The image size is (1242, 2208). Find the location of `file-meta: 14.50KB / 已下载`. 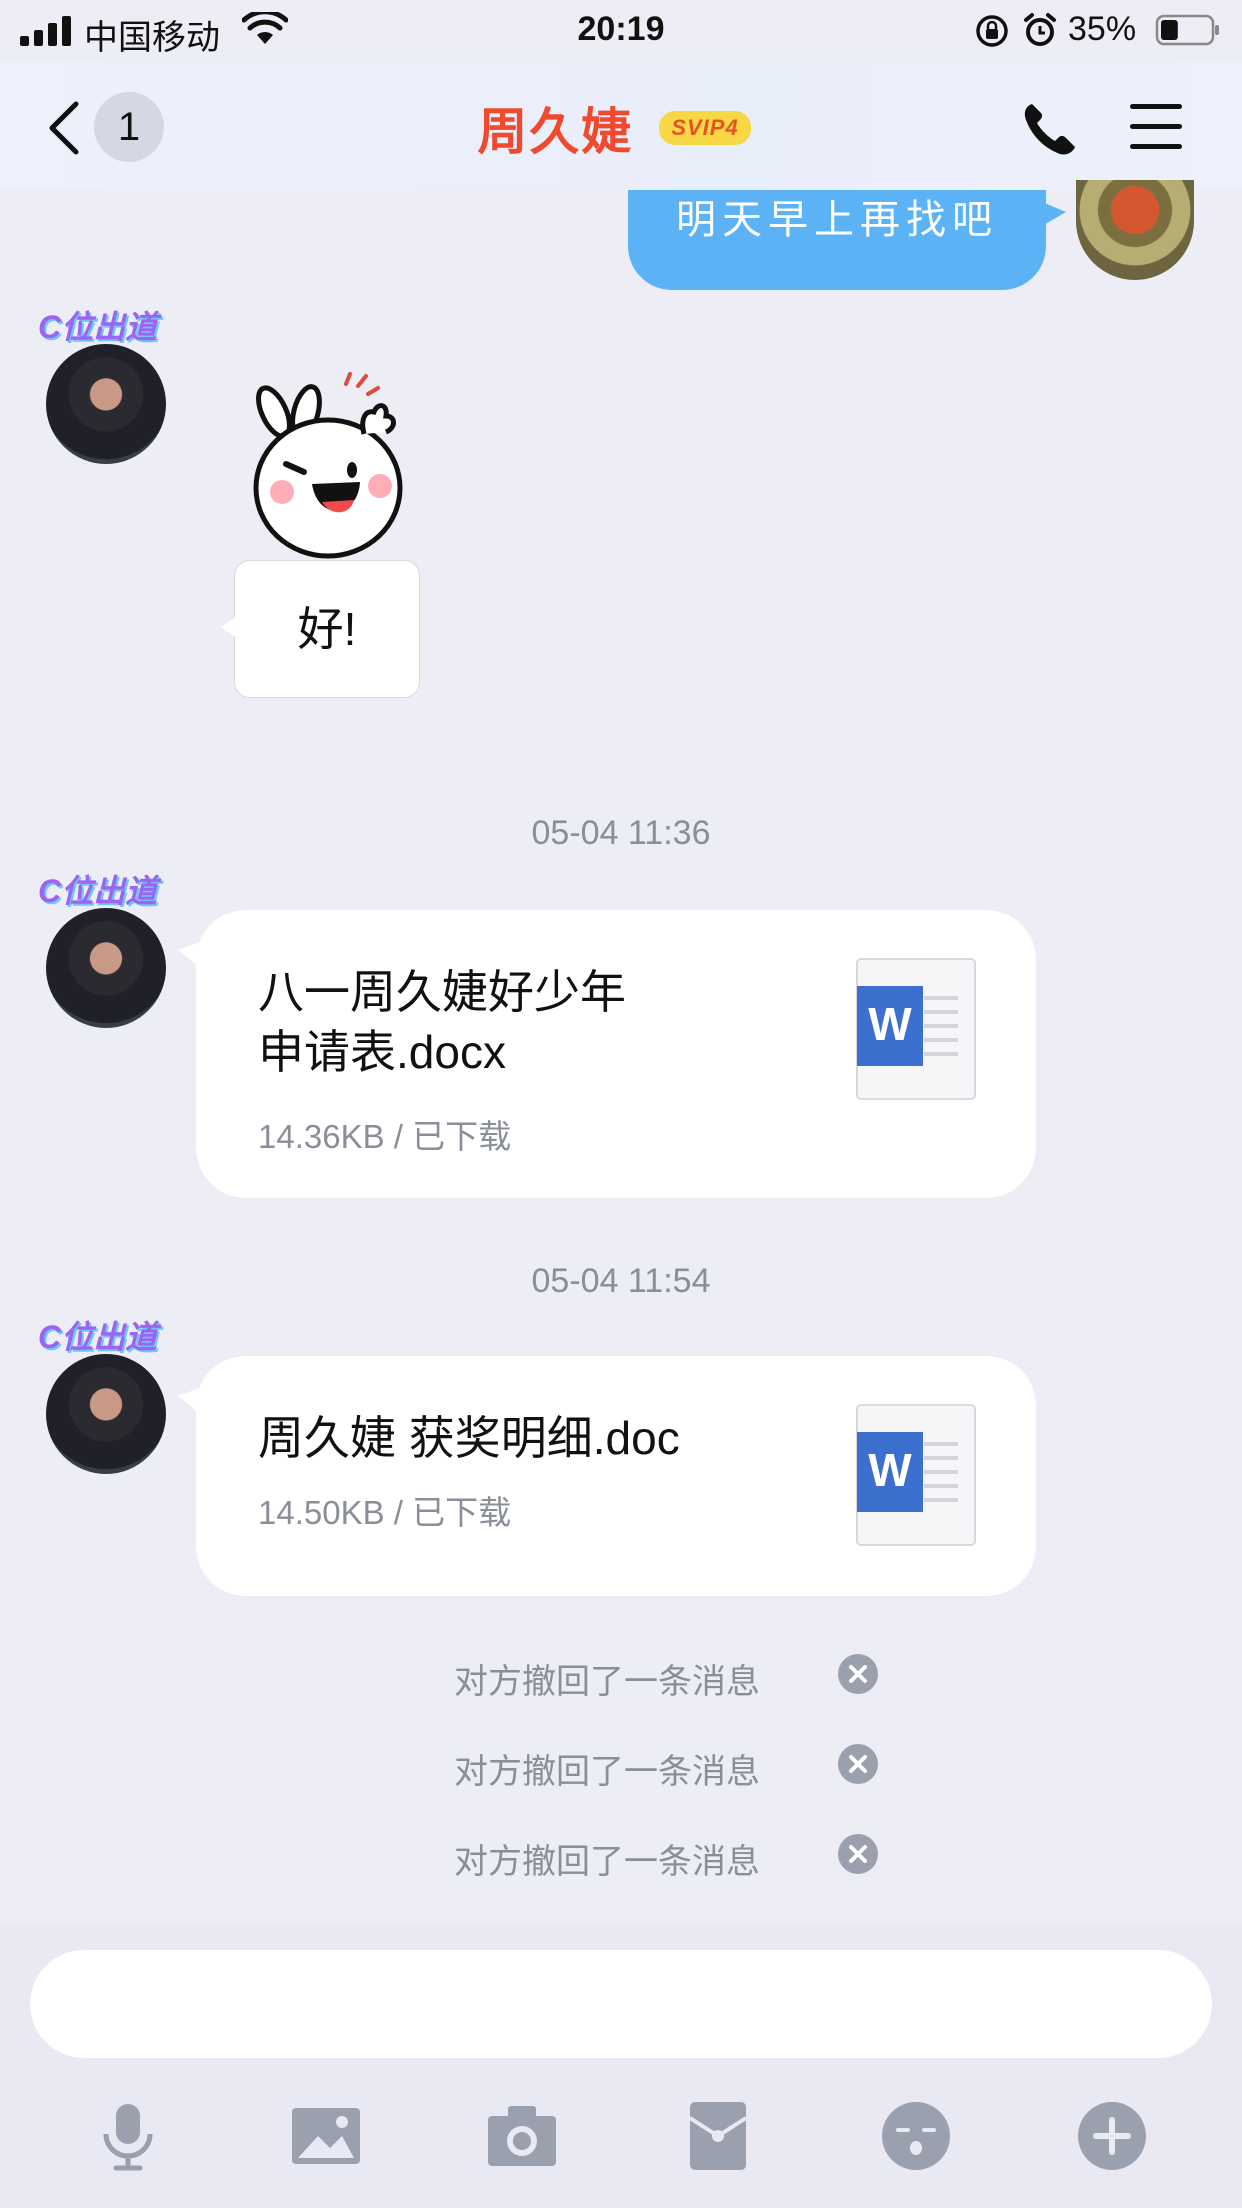

file-meta: 14.50KB / 已下载 is located at coordinates (385, 1512).